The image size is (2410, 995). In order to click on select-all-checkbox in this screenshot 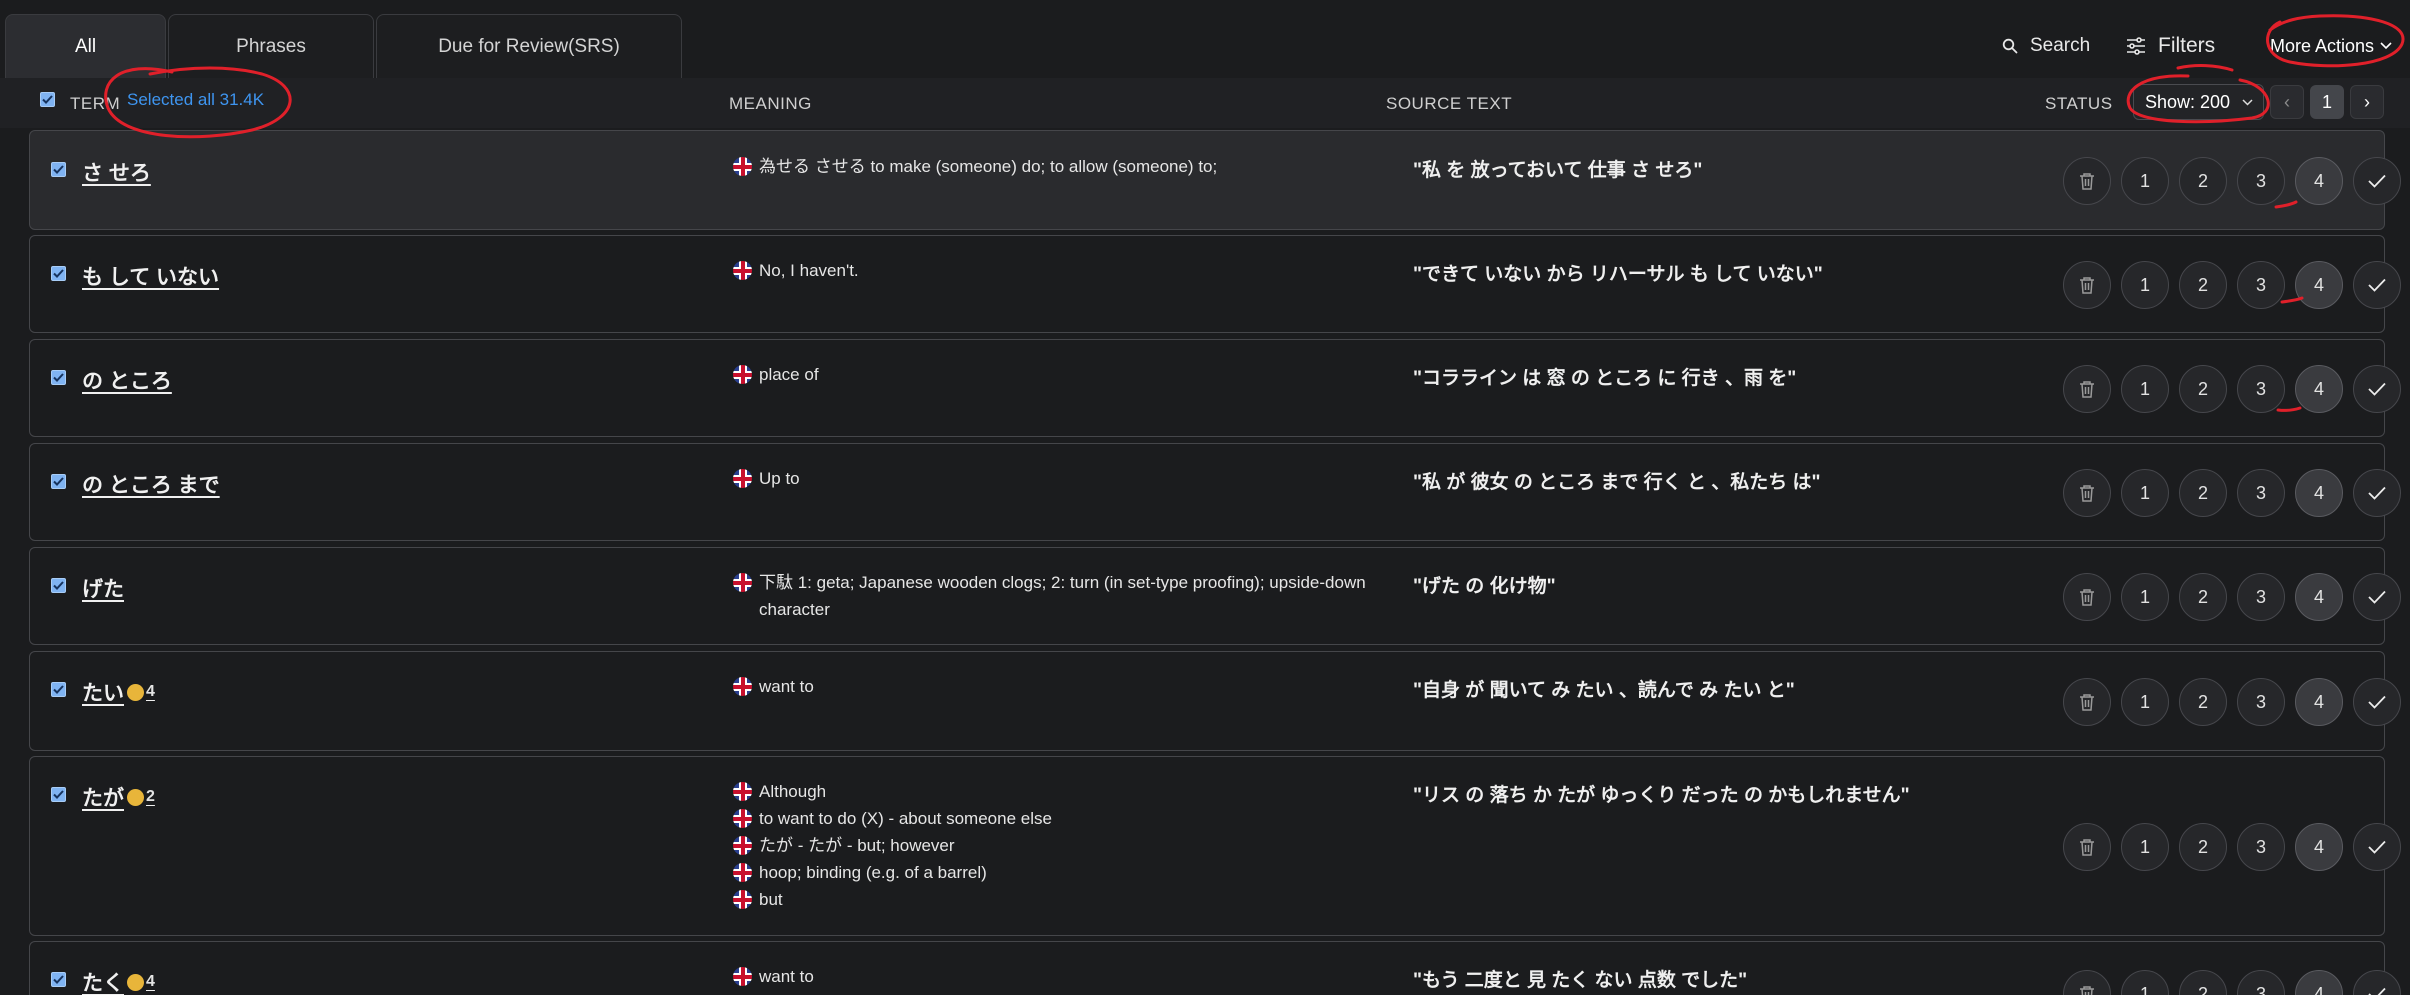, I will do `click(47, 99)`.